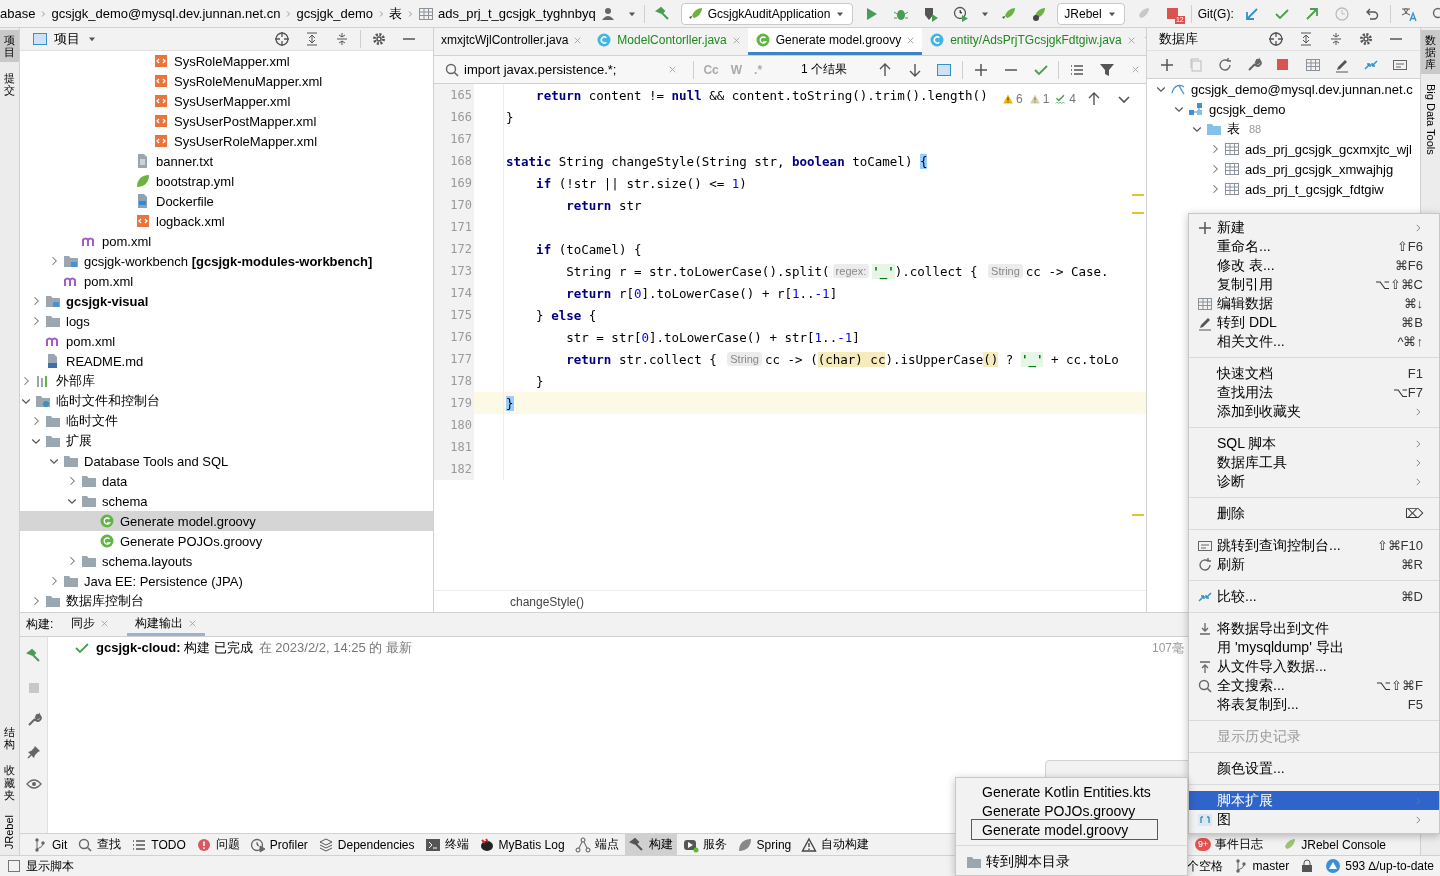 Image resolution: width=1440 pixels, height=876 pixels. What do you see at coordinates (1039, 99) in the screenshot?
I see `inspection-counter: 1` at bounding box center [1039, 99].